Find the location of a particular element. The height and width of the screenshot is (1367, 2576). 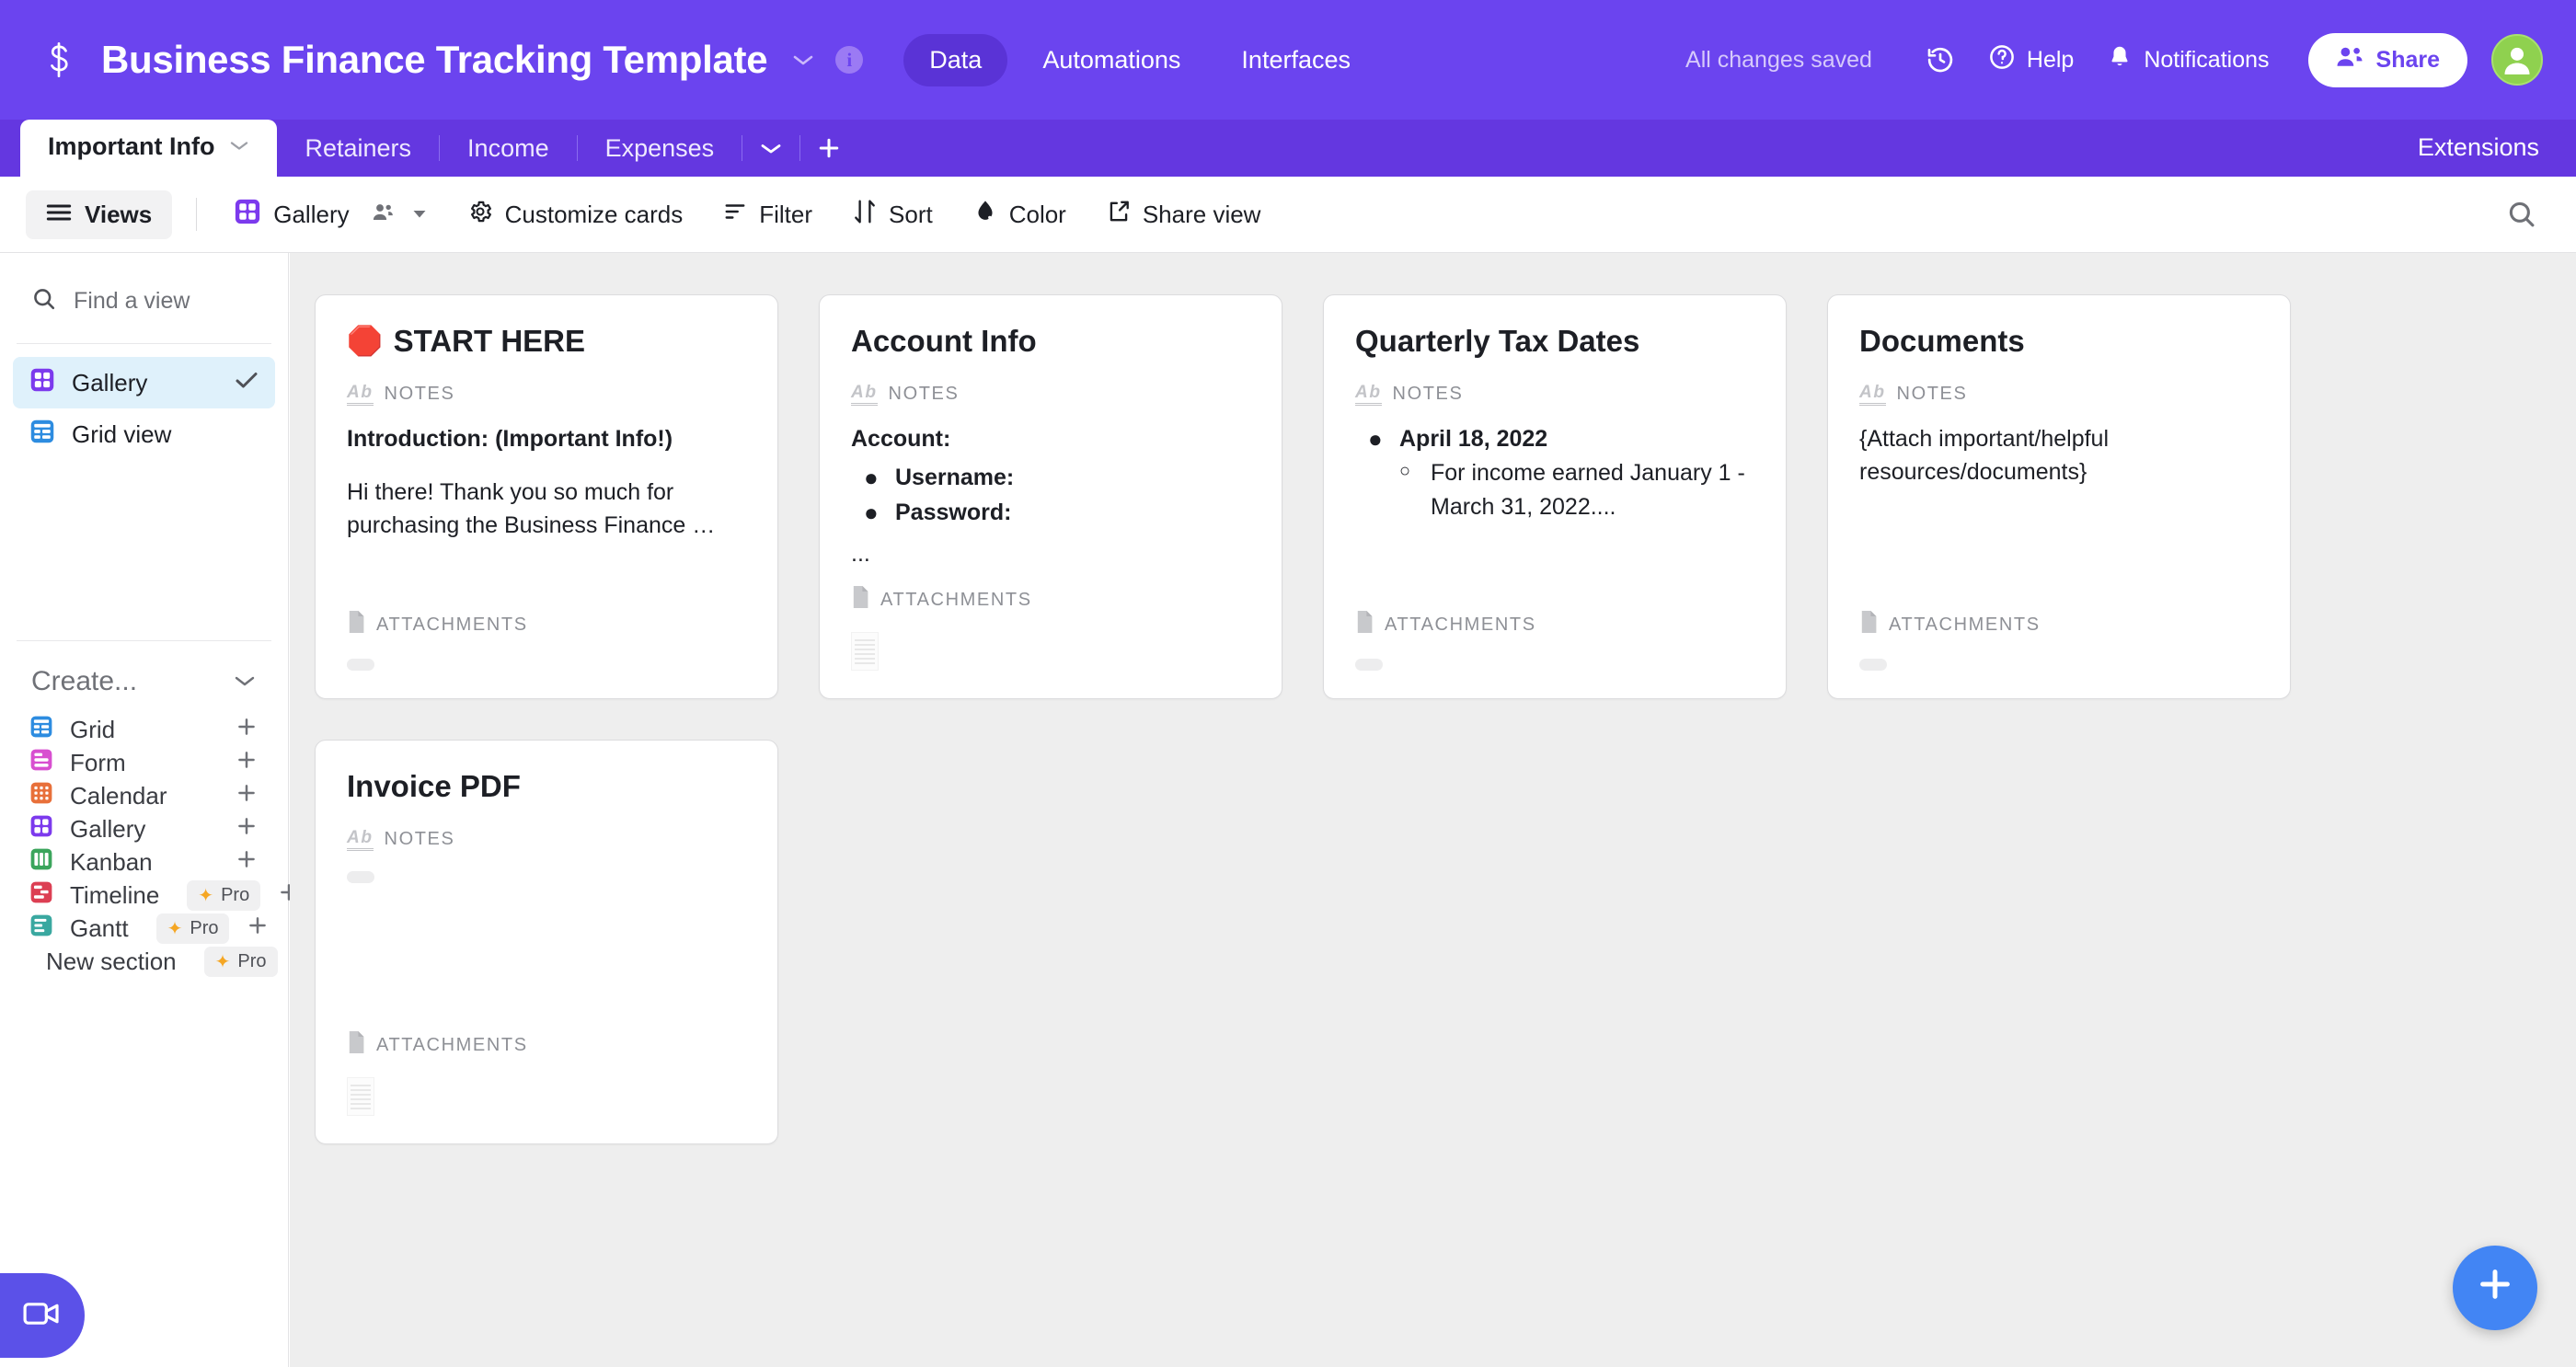

info-icon: i is located at coordinates (849, 60).